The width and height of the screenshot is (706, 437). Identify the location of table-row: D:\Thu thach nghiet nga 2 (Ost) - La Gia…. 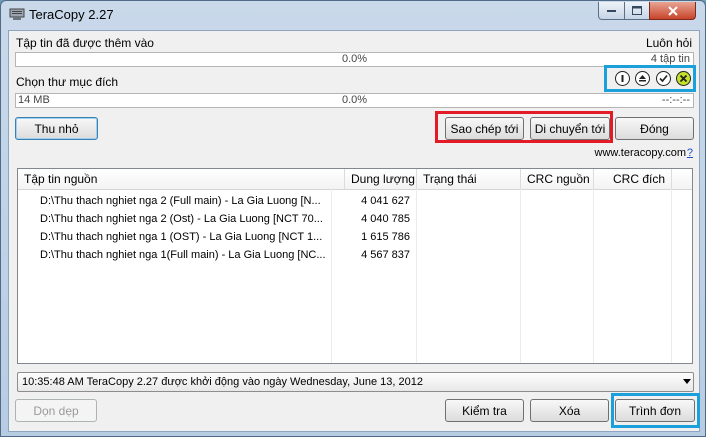
(355, 219).